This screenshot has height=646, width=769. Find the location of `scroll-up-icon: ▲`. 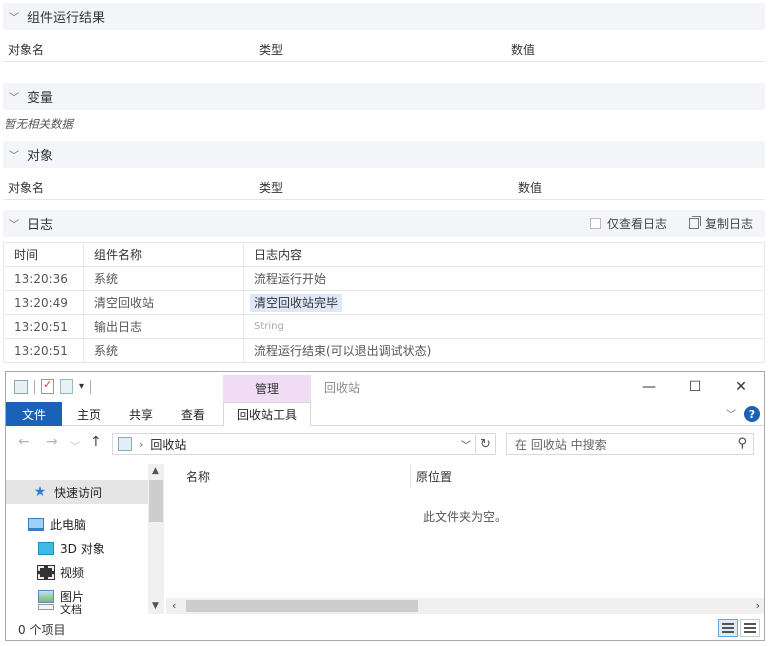

scroll-up-icon: ▲ is located at coordinates (155, 471).